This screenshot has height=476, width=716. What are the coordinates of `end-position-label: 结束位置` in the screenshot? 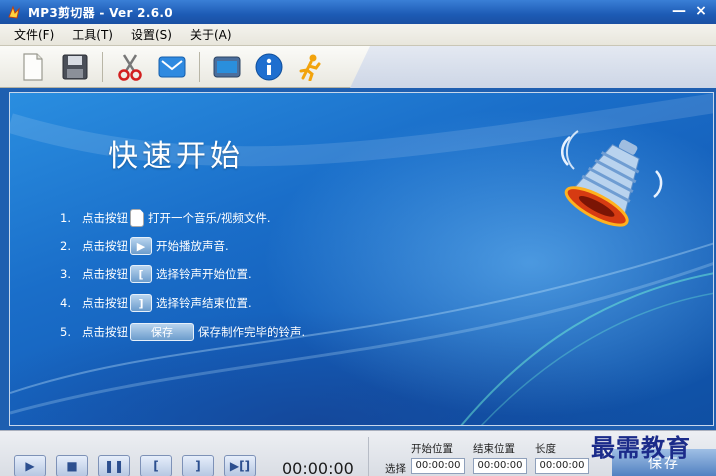 It's located at (494, 449).